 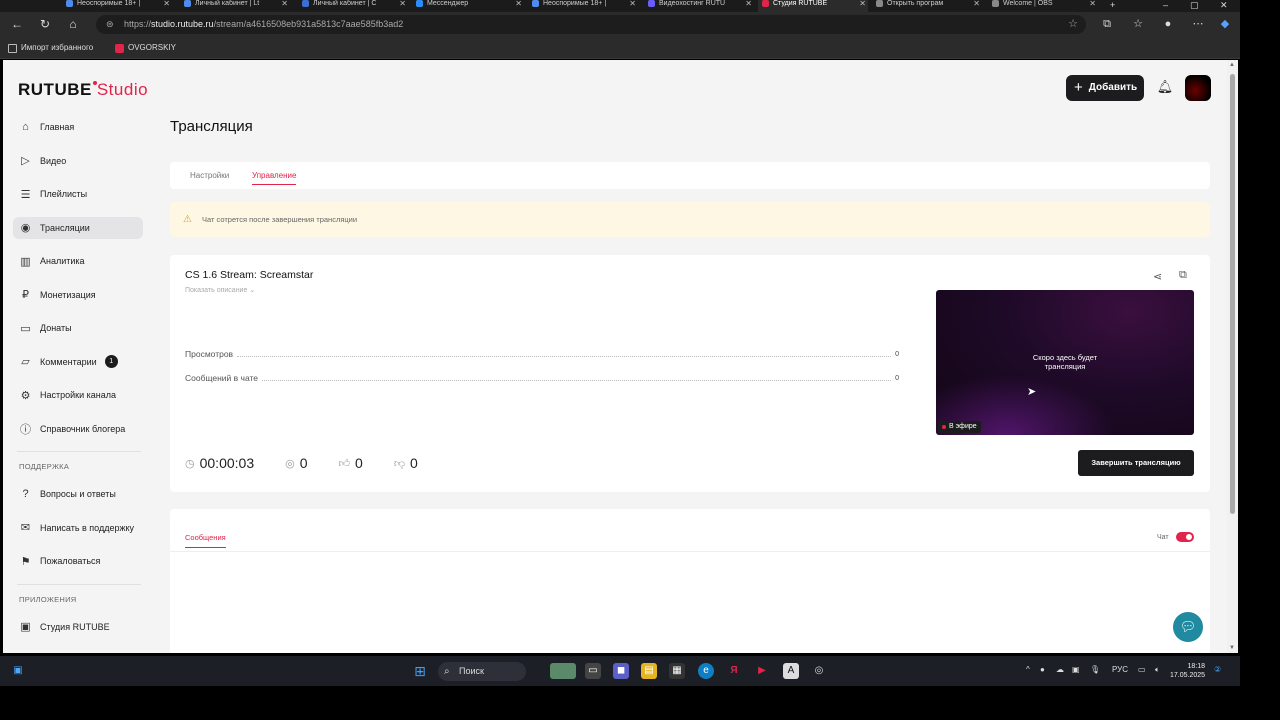 What do you see at coordinates (699, 6) in the screenshot?
I see `browser-tab: Видеохостинг RUTU ✕` at bounding box center [699, 6].